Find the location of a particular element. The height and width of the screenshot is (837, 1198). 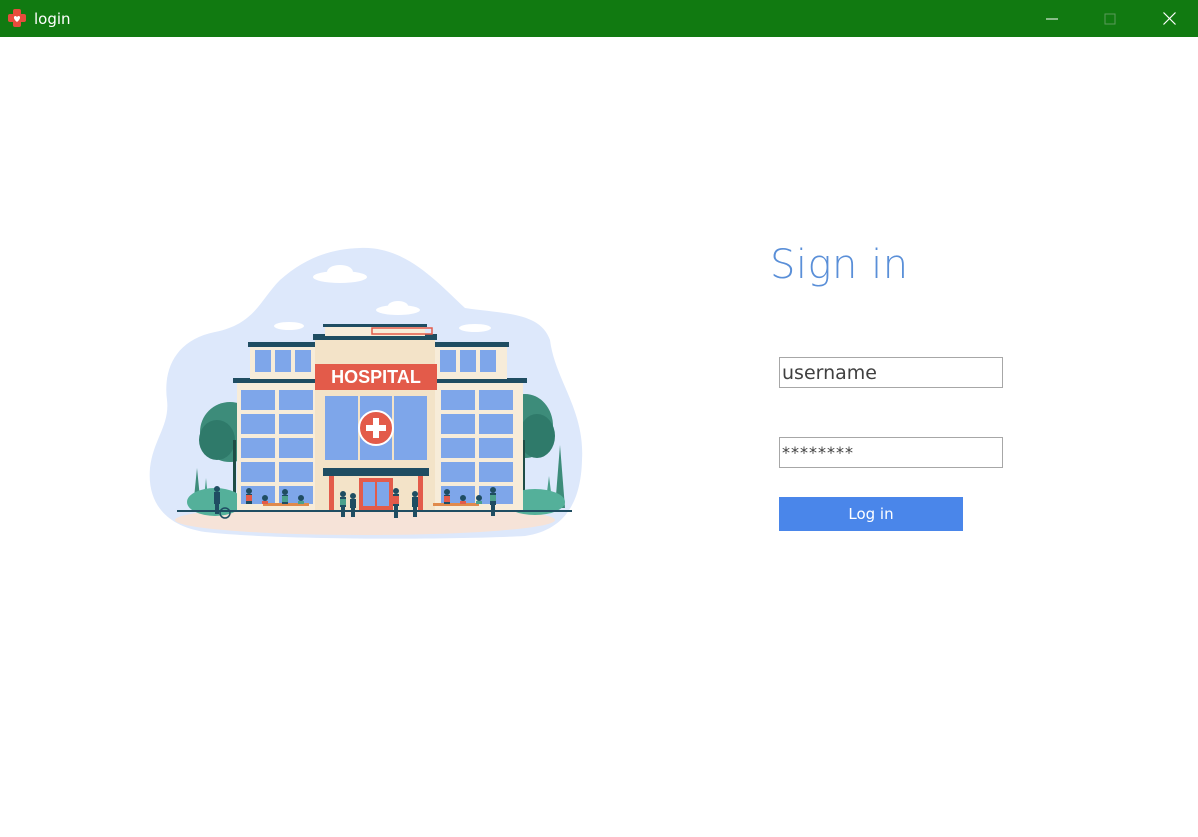

title-bar: login is located at coordinates (599, 18).